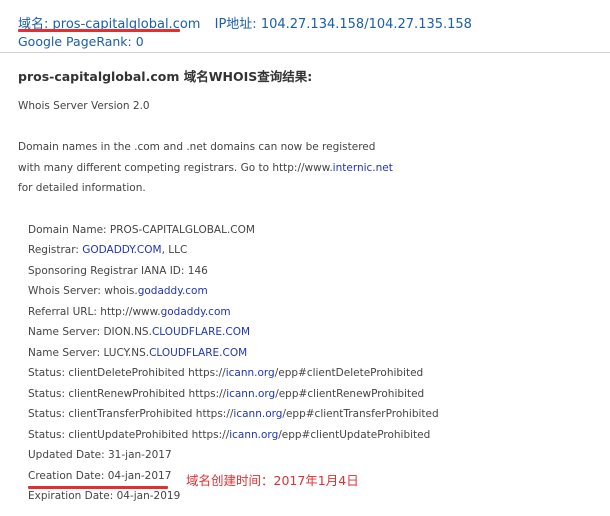 Image resolution: width=610 pixels, height=516 pixels. I want to click on record-referral-url: Referral URL: http://www.godaddy.com, so click(129, 312).